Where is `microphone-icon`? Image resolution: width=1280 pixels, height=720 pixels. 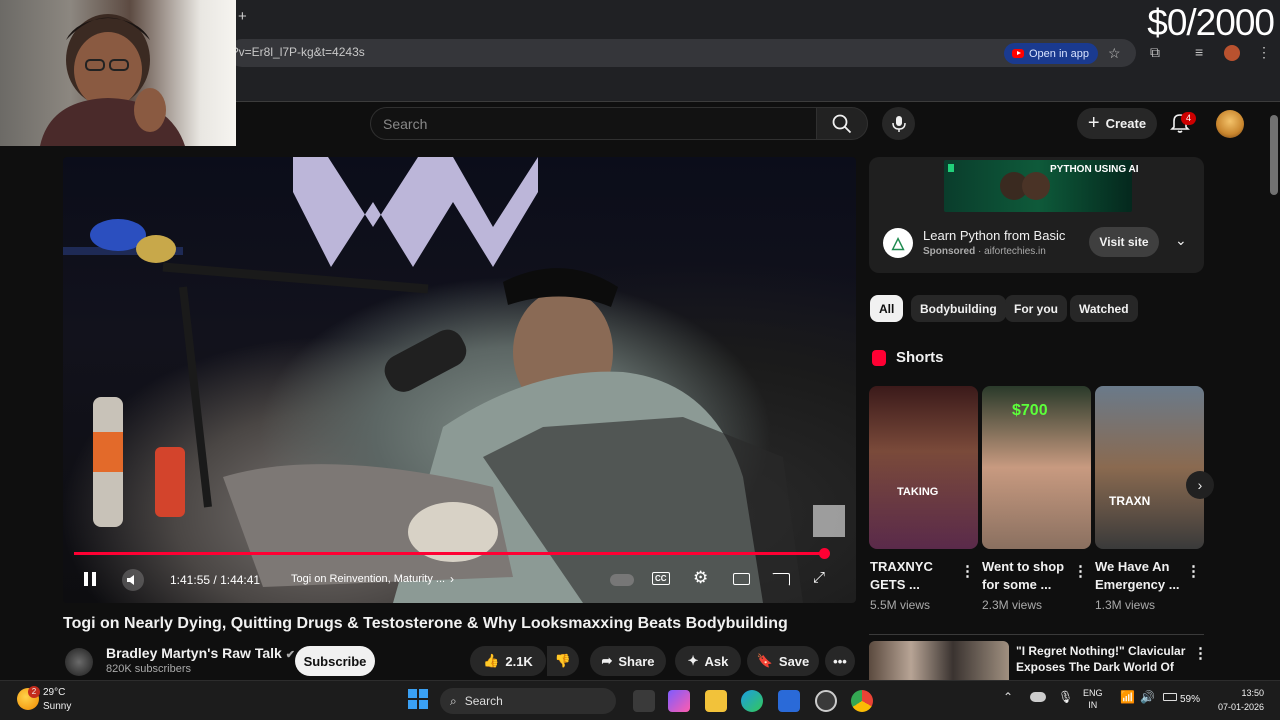
microphone-icon is located at coordinates (898, 123).